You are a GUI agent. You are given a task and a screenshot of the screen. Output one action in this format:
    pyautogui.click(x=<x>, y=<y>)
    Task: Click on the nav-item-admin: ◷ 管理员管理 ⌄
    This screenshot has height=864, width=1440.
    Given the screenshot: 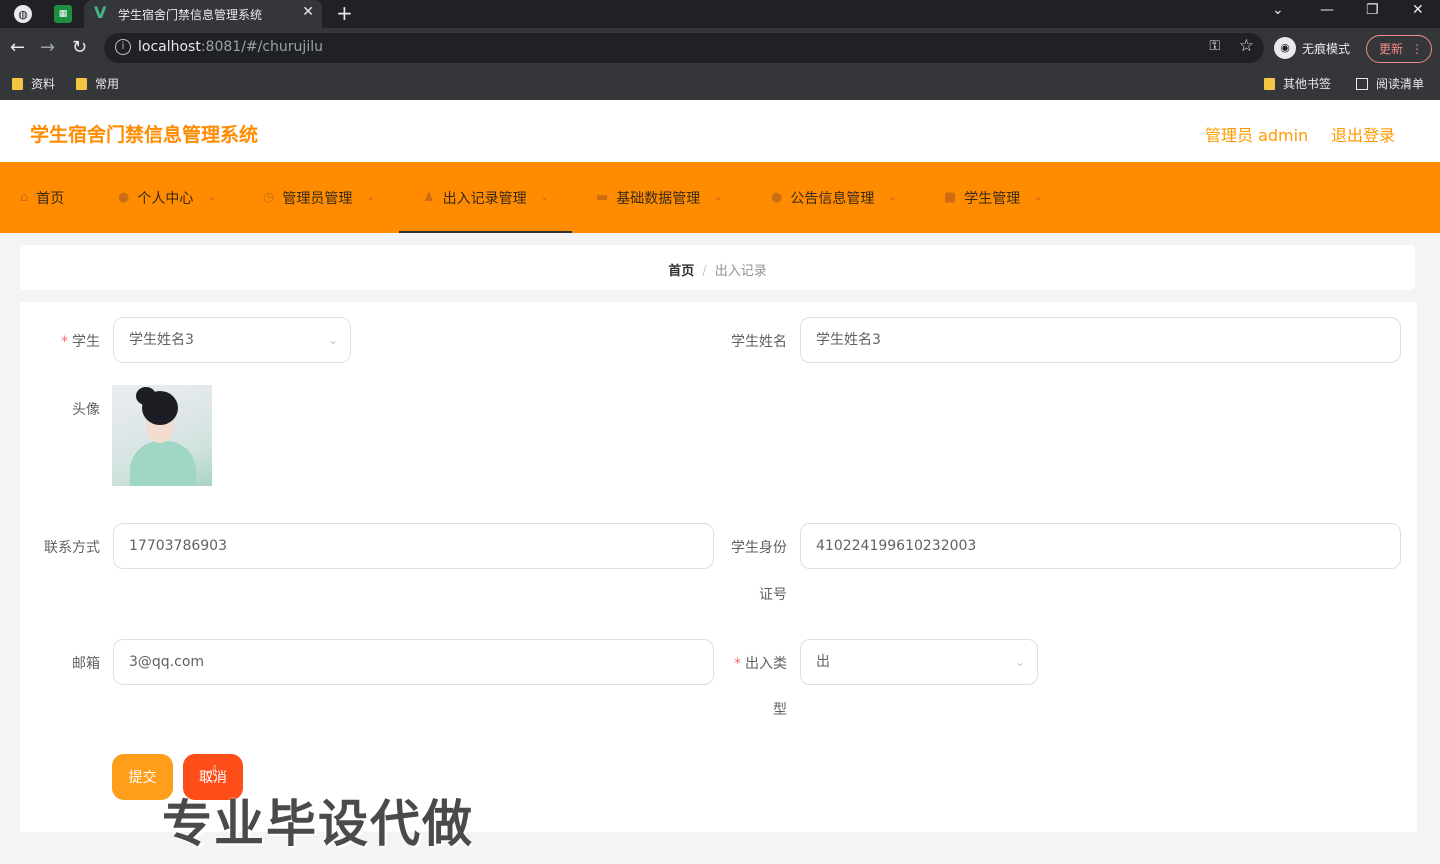 What is the action you would take?
    pyautogui.click(x=319, y=197)
    